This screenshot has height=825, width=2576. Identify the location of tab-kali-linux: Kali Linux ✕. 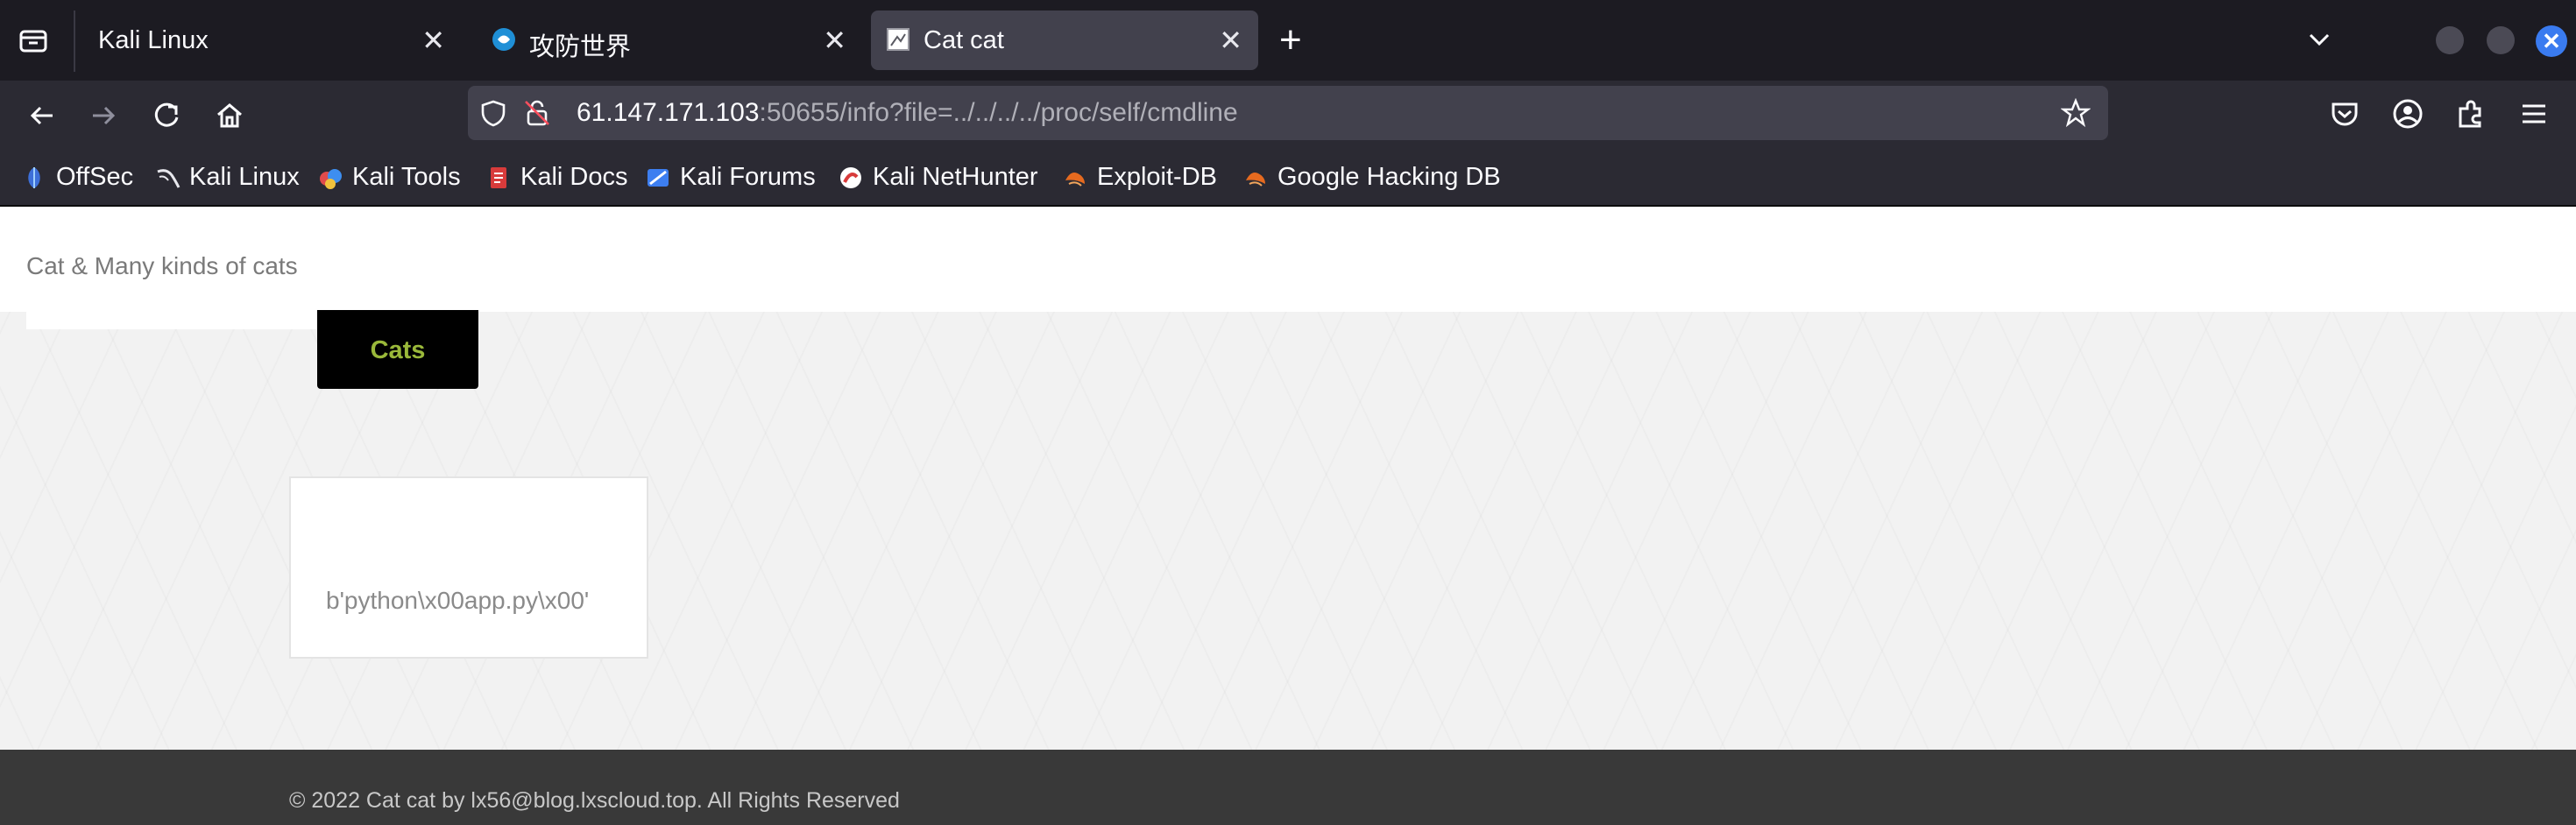
(269, 40).